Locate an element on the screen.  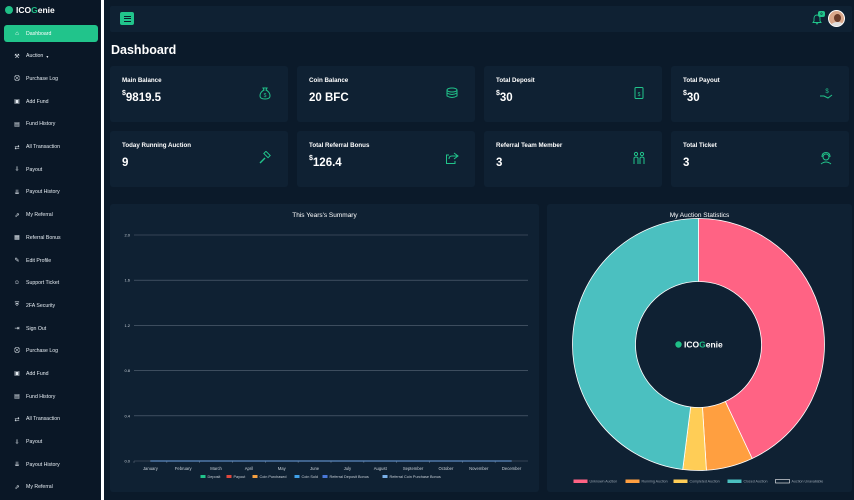
y-tick-label: 1.2 is located at coordinates (127, 325).